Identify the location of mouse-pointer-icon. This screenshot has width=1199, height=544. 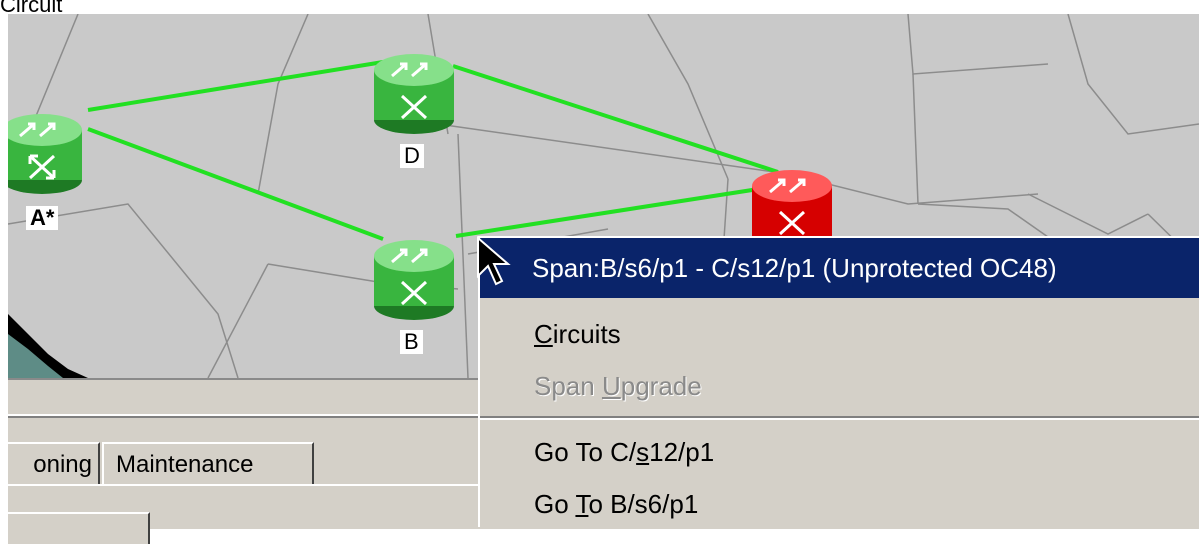
(494, 261).